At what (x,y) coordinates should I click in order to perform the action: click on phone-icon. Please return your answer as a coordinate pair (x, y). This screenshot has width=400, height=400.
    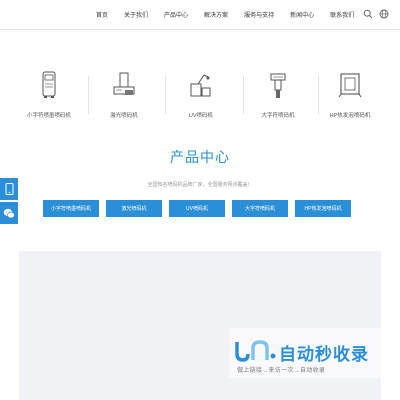
    Looking at the image, I should click on (9, 189).